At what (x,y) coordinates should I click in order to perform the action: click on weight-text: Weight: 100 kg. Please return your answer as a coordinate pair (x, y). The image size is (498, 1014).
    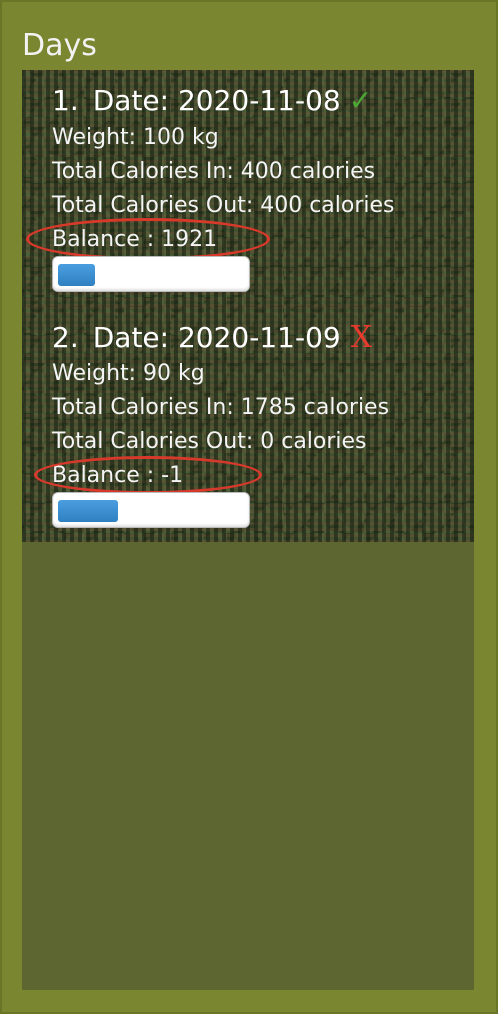
    Looking at the image, I should click on (135, 137).